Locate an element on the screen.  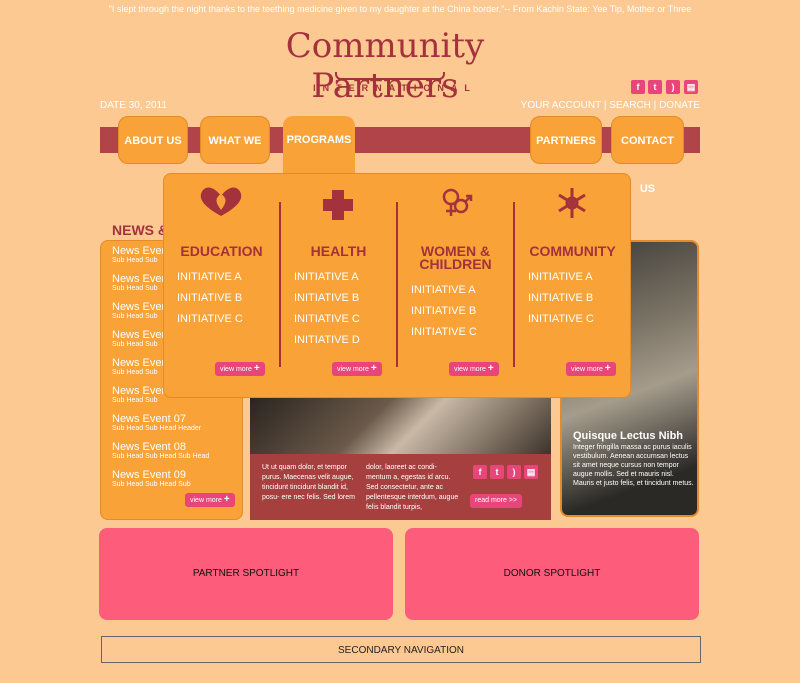
health-initiative-c: INITIATIVE C is located at coordinates (345, 319).